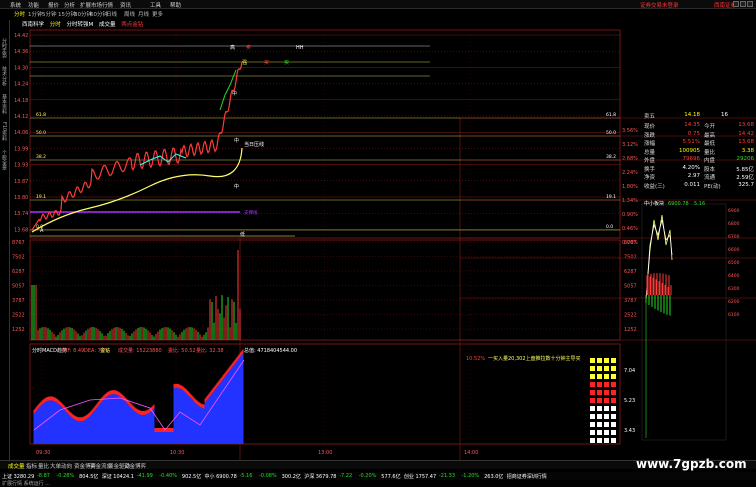  What do you see at coordinates (698, 152) in the screenshot?
I see `quote-row: 总量 100905 量比 3.38` at bounding box center [698, 152].